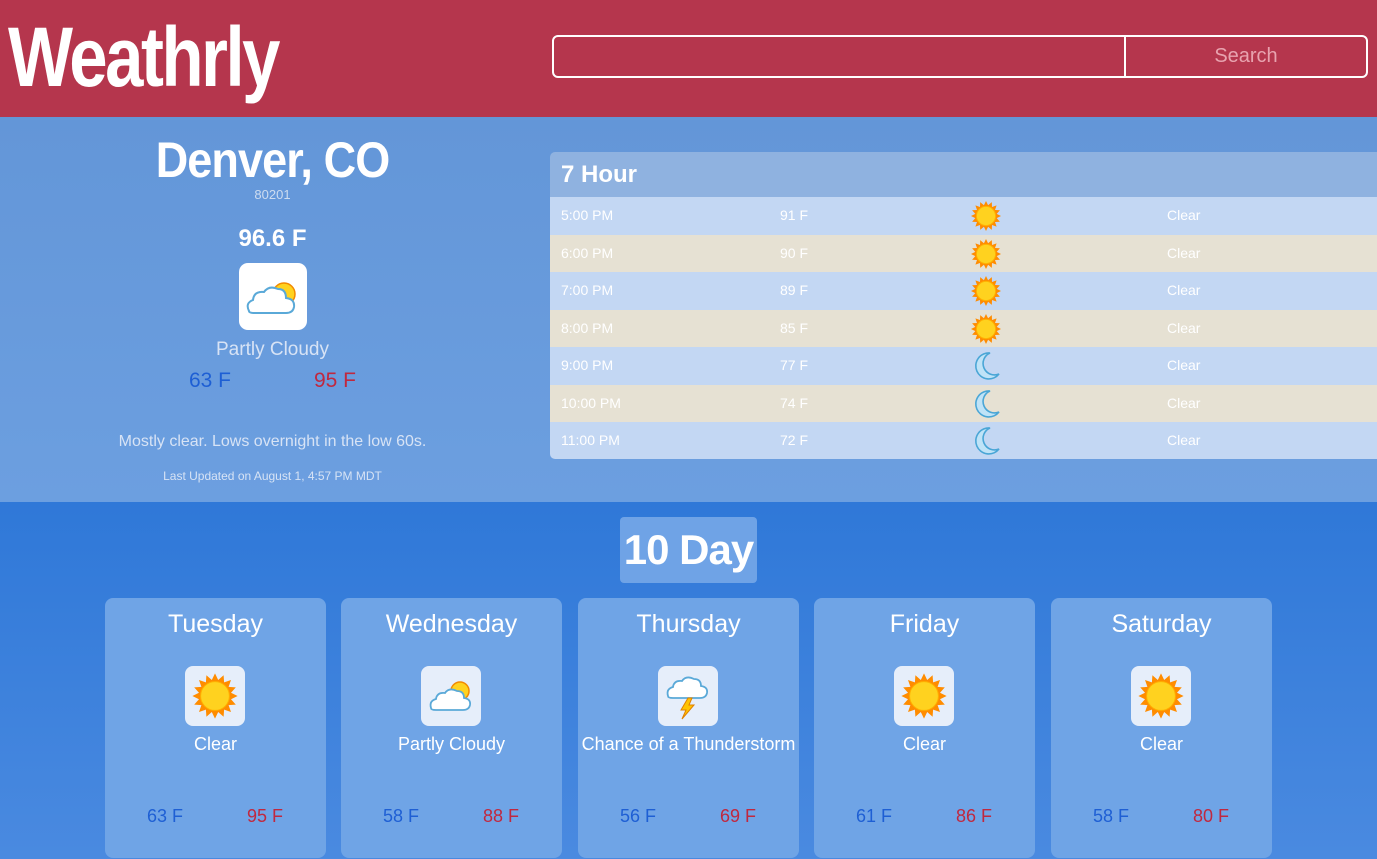 The height and width of the screenshot is (859, 1377). Describe the element at coordinates (794, 327) in the screenshot. I see `hour-temp: 85 F` at that location.